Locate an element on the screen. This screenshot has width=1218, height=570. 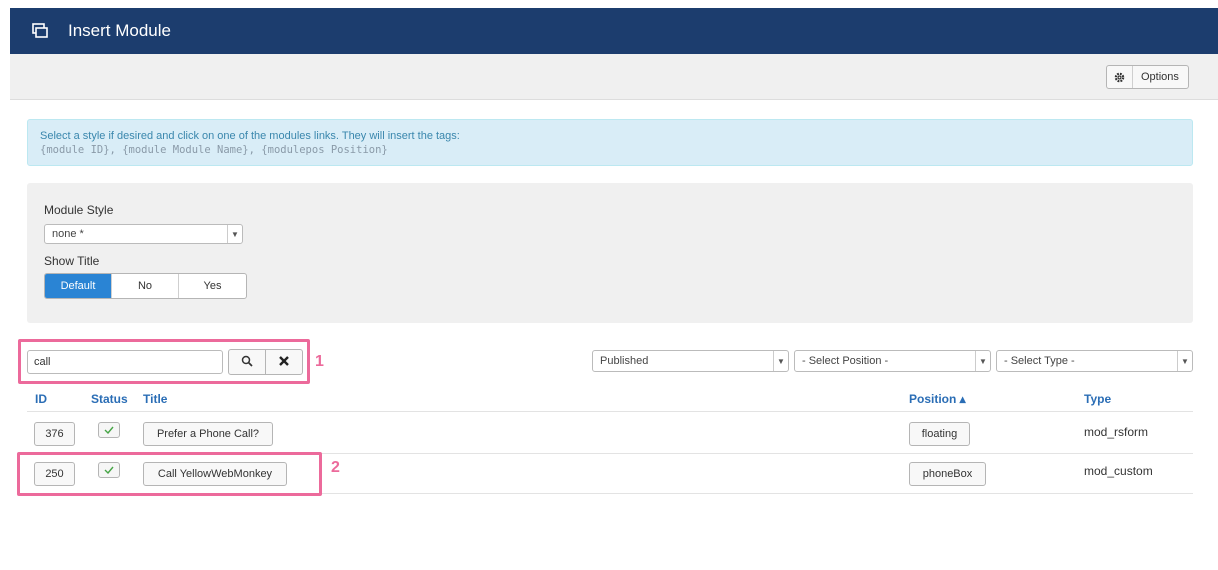
module-style-select: none * ▼ is located at coordinates (143, 234).